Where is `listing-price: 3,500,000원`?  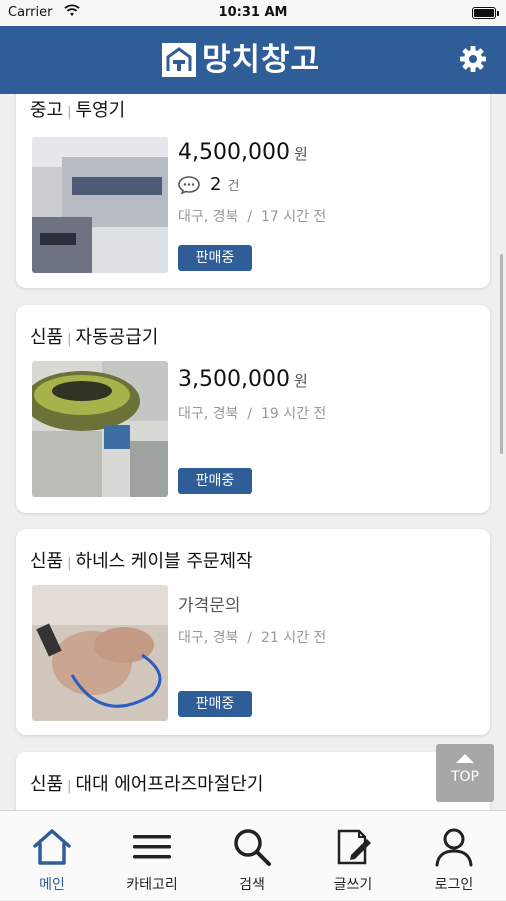
listing-price: 3,500,000원 is located at coordinates (243, 379).